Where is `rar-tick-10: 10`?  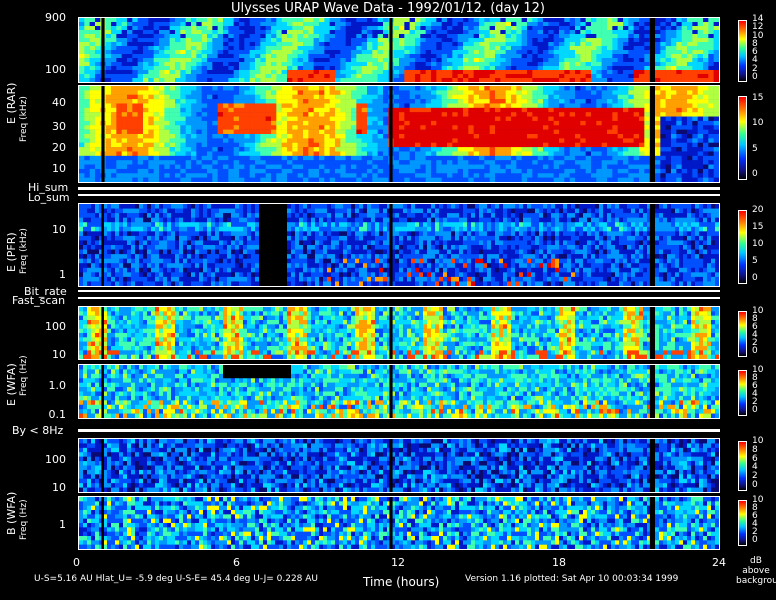
rar-tick-10: 10 is located at coordinates (59, 168).